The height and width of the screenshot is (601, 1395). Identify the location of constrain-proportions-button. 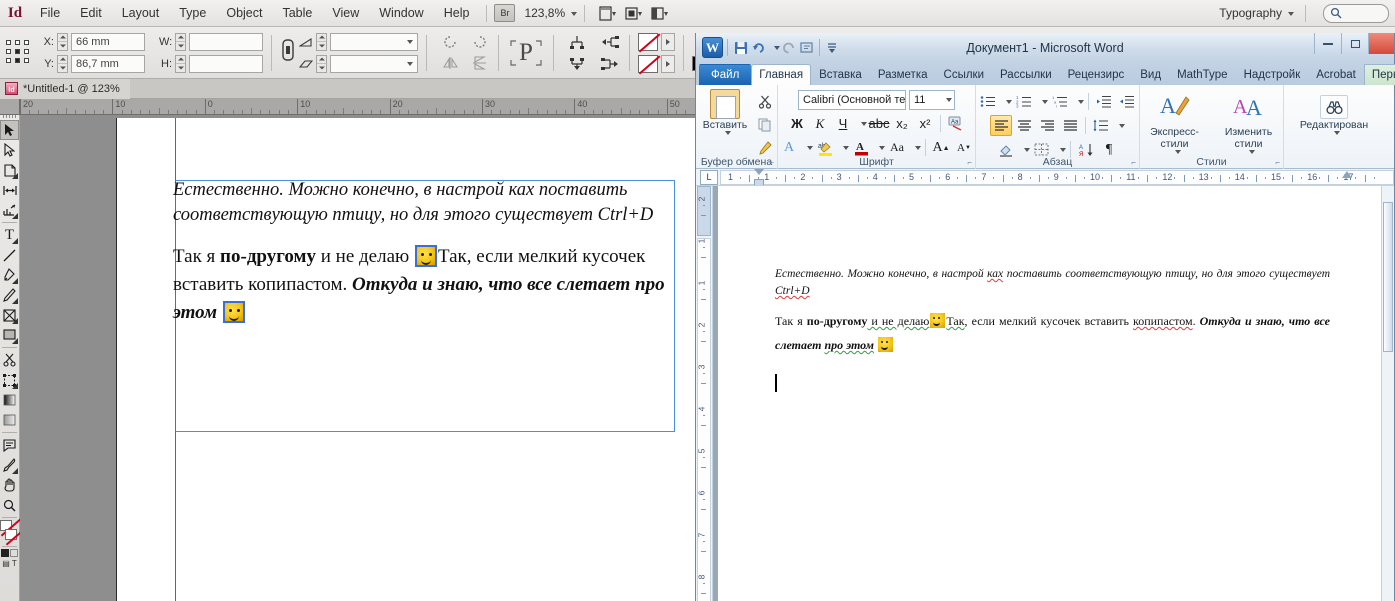
(288, 52).